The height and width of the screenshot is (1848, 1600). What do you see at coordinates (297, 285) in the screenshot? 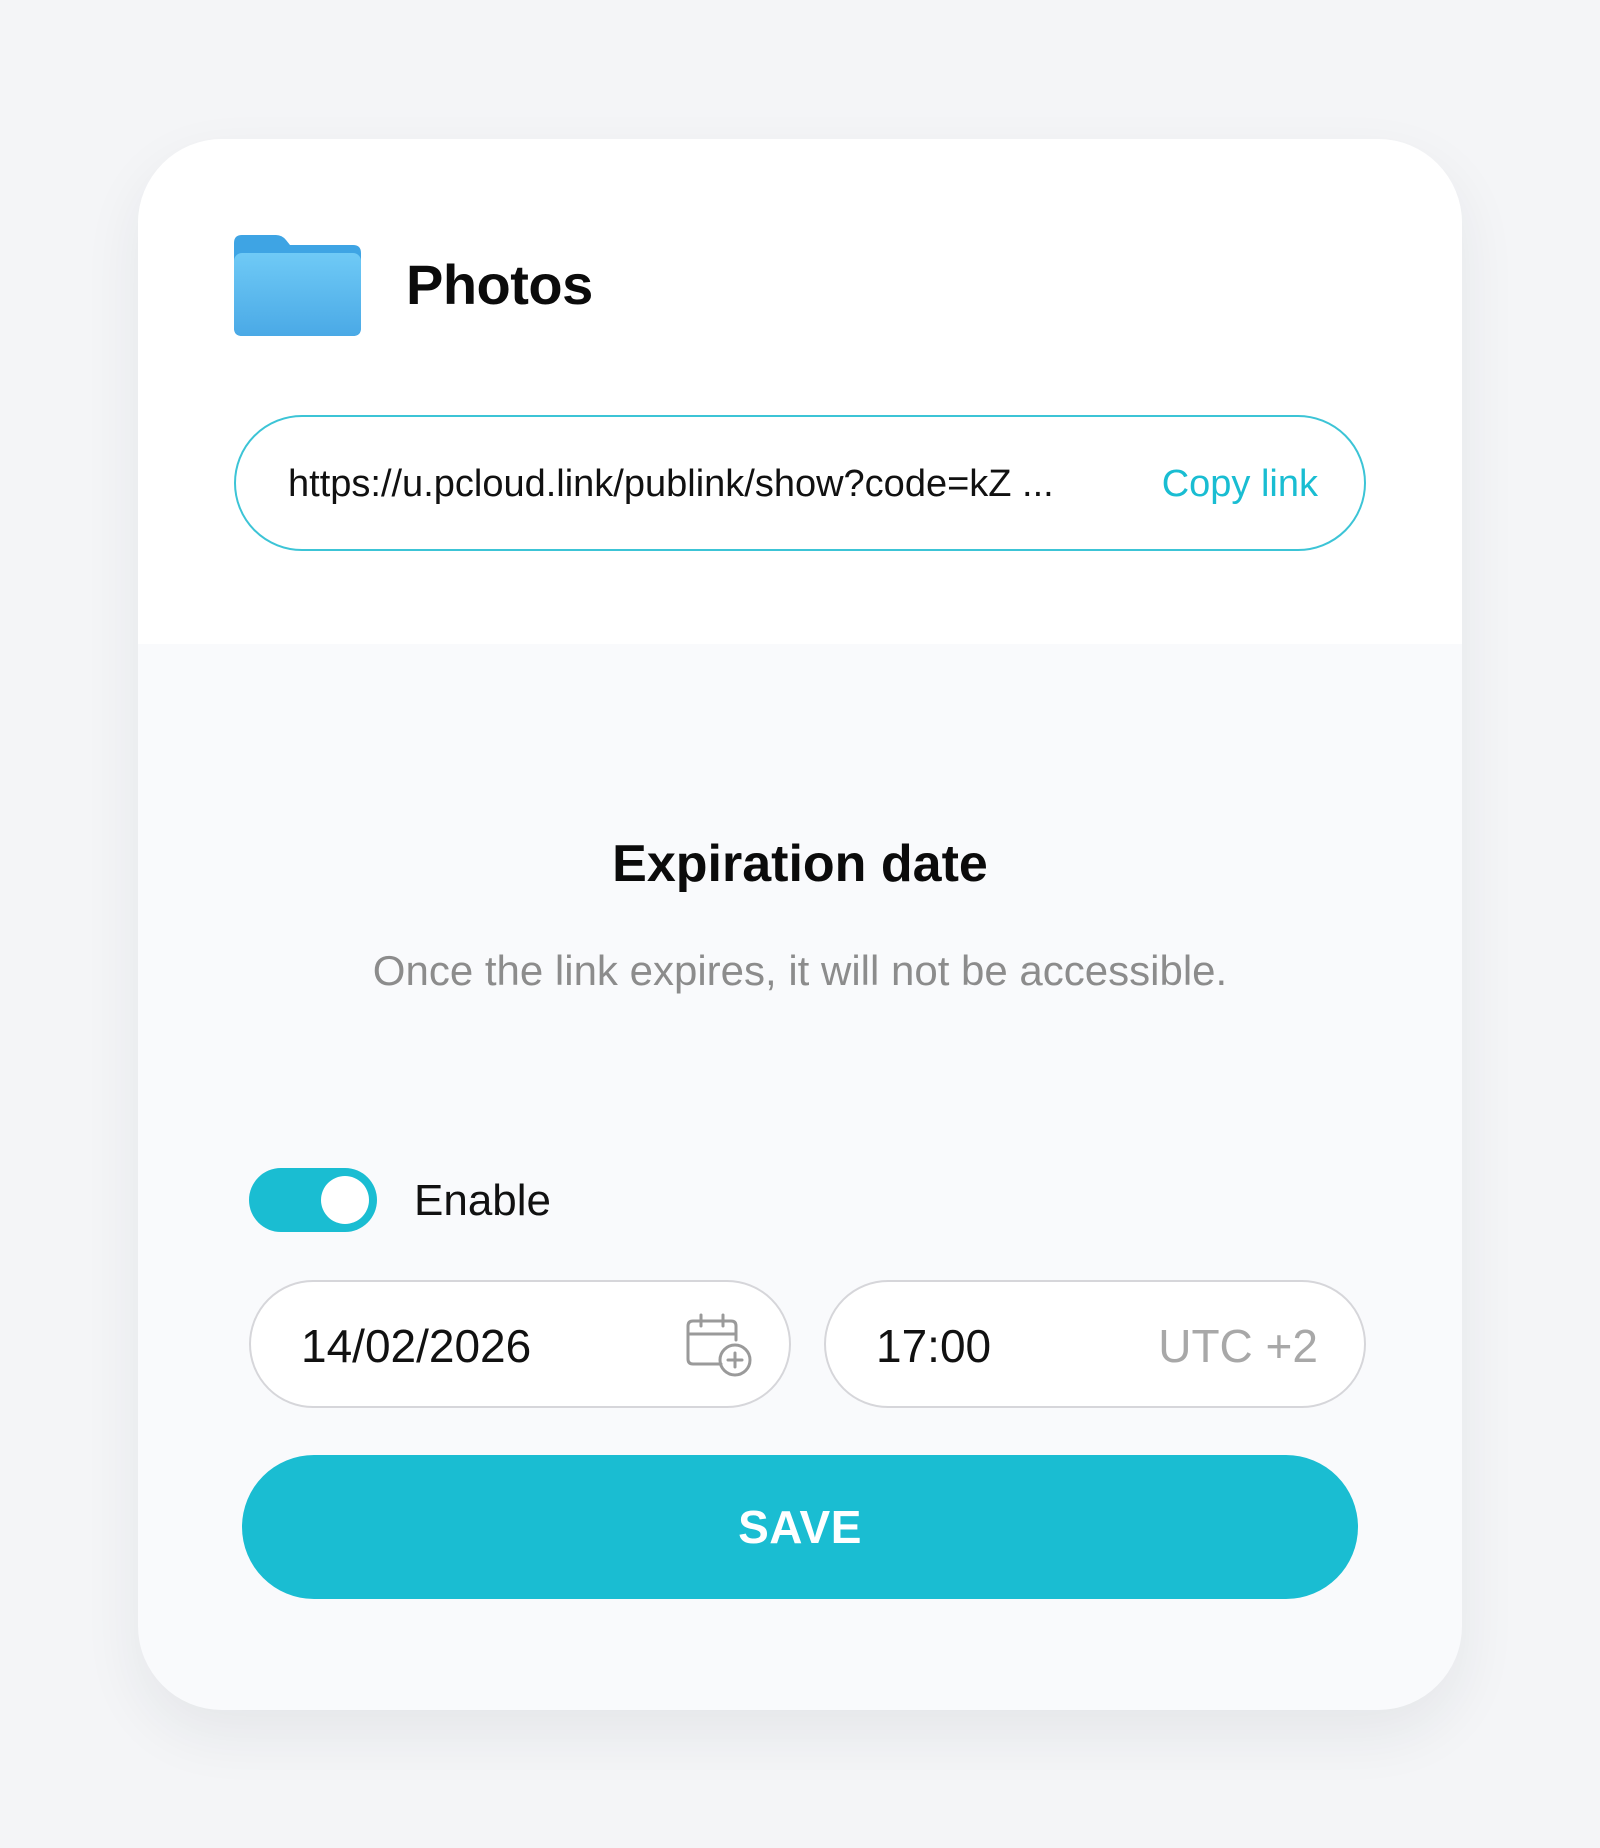
I see `folder-icon` at bounding box center [297, 285].